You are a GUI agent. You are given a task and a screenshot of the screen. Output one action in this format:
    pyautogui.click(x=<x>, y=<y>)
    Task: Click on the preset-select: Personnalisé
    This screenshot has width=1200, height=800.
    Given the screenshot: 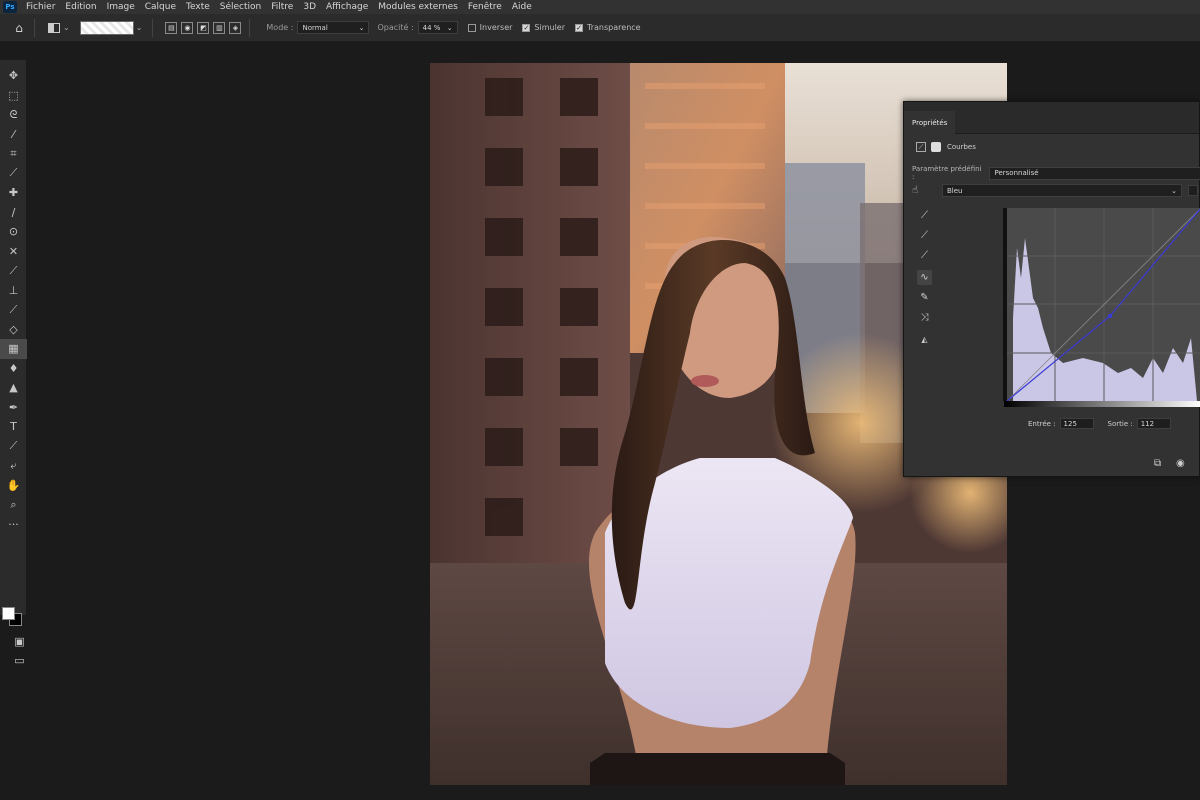 What is the action you would take?
    pyautogui.click(x=1094, y=173)
    